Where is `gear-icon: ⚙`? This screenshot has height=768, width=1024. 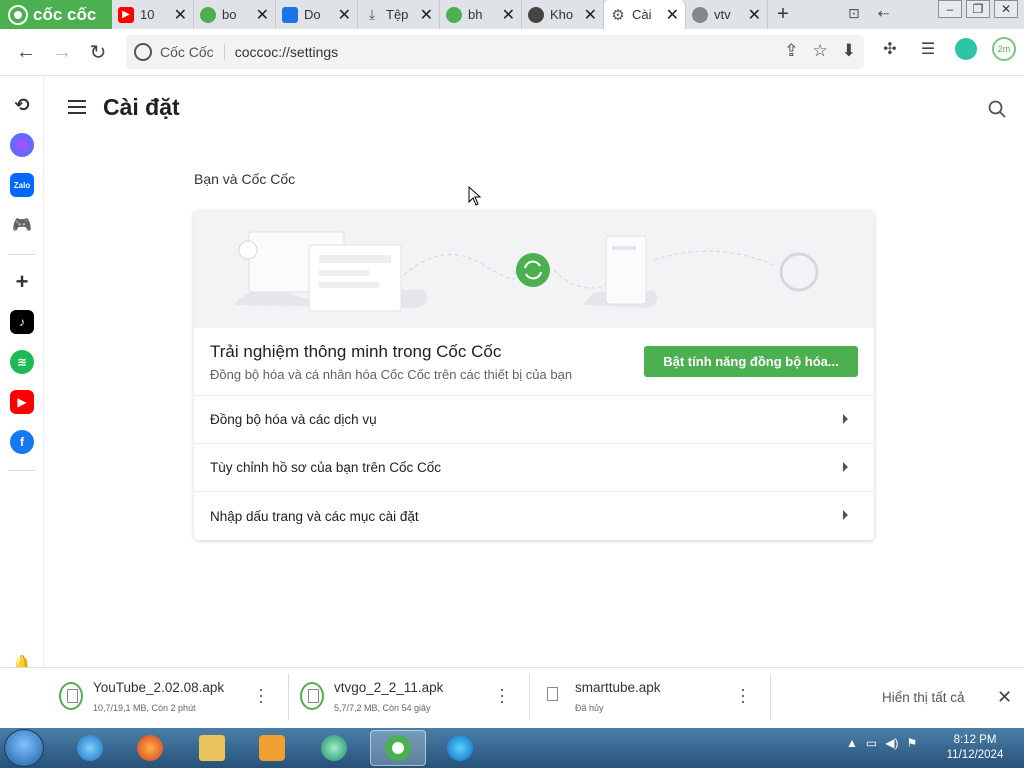 gear-icon: ⚙ is located at coordinates (618, 15).